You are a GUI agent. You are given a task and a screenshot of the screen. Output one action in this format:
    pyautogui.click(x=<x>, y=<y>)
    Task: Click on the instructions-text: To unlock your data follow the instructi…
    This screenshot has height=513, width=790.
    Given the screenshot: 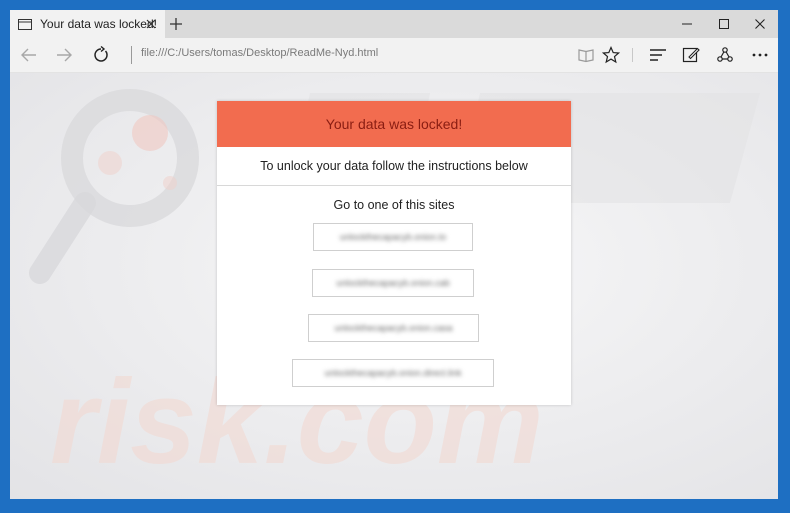 What is the action you would take?
    pyautogui.click(x=394, y=166)
    